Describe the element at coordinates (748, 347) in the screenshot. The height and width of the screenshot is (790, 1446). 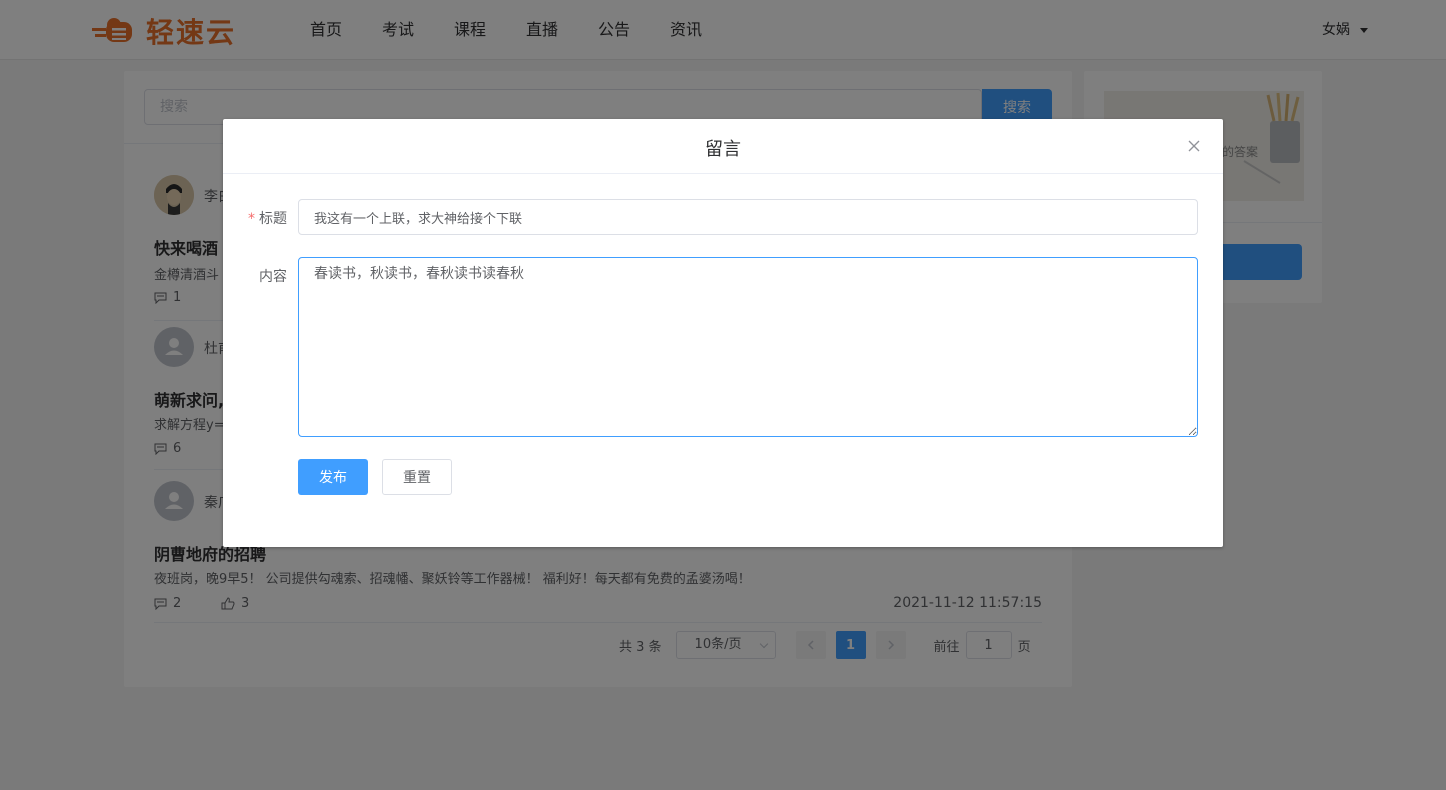
I see `content-textarea: 春读书，秋读书，春秋读书读春秋` at that location.